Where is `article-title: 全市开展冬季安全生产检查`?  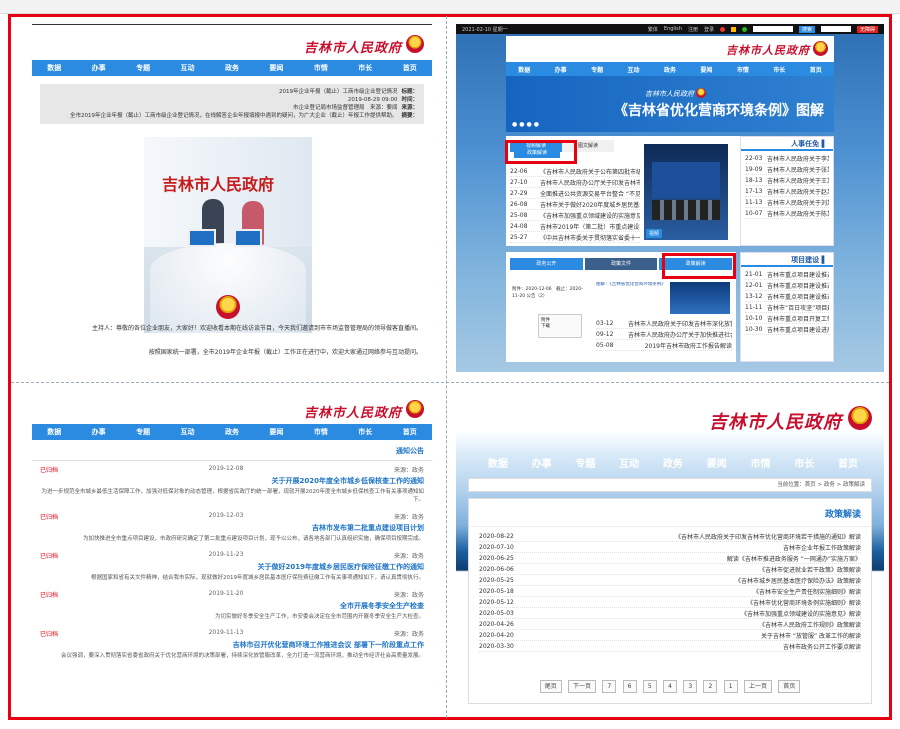
article-title: 全市开展冬季安全生产检查 is located at coordinates (232, 606).